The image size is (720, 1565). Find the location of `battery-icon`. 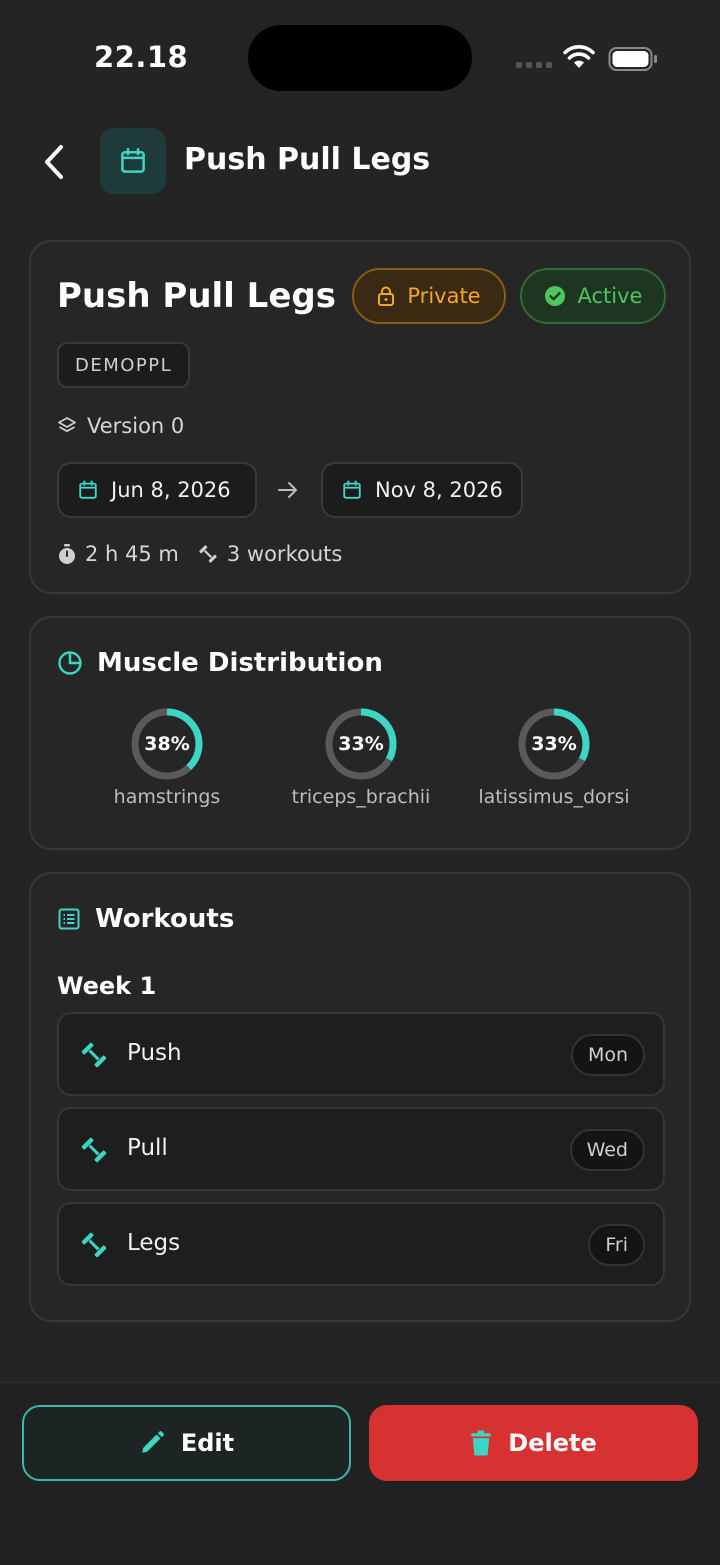

battery-icon is located at coordinates (632, 59).